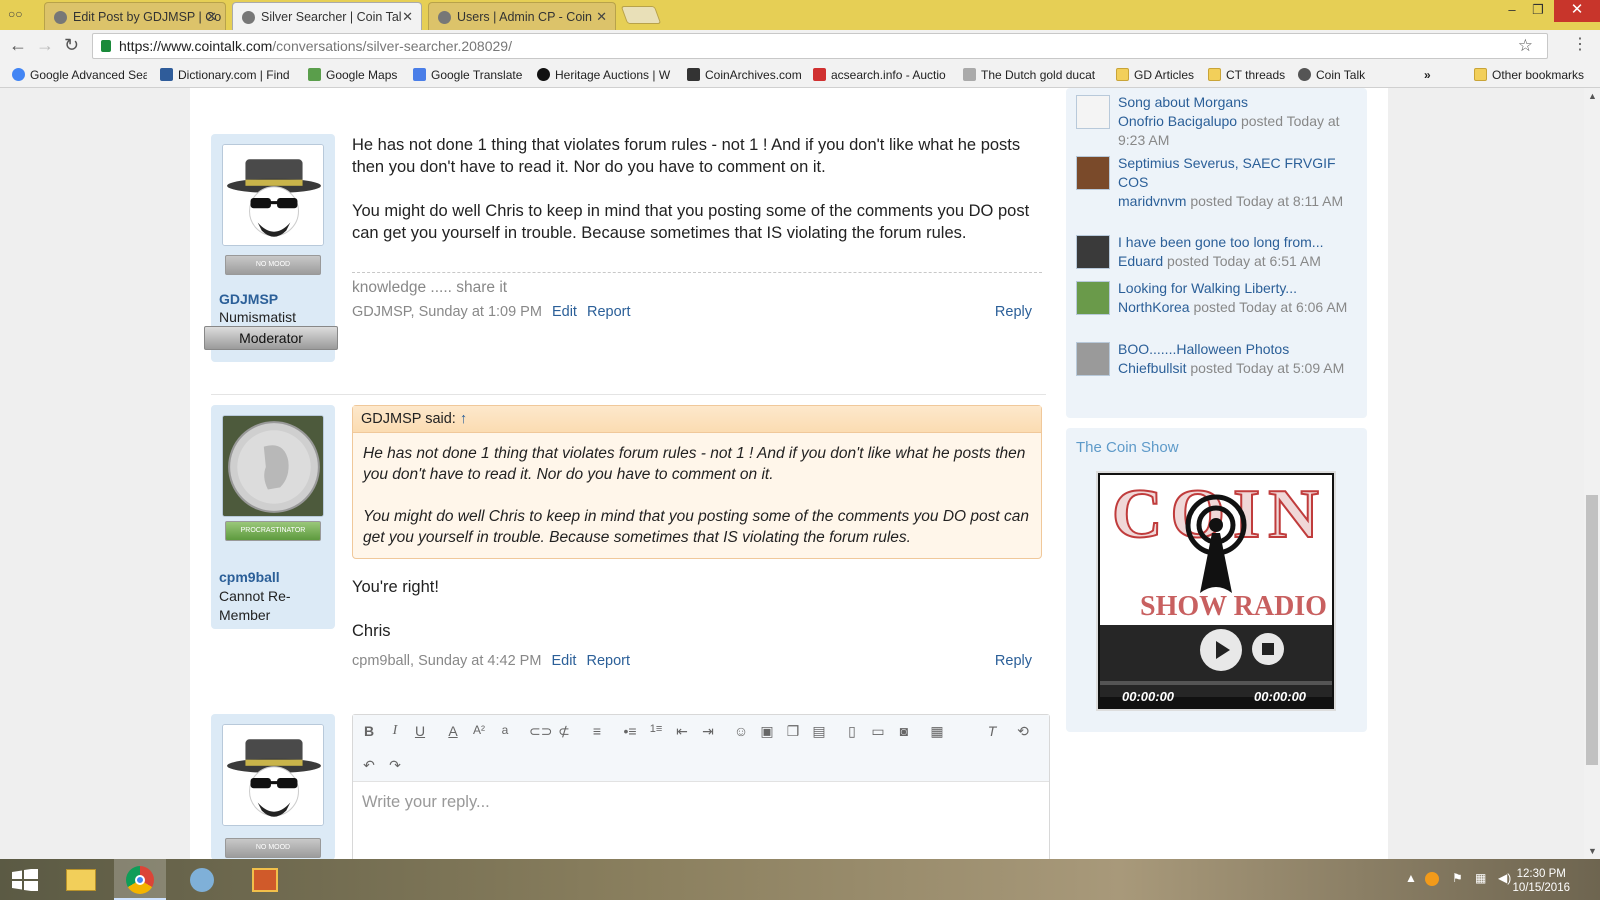 The height and width of the screenshot is (900, 1600). What do you see at coordinates (1268, 649) in the screenshot?
I see `stop-button` at bounding box center [1268, 649].